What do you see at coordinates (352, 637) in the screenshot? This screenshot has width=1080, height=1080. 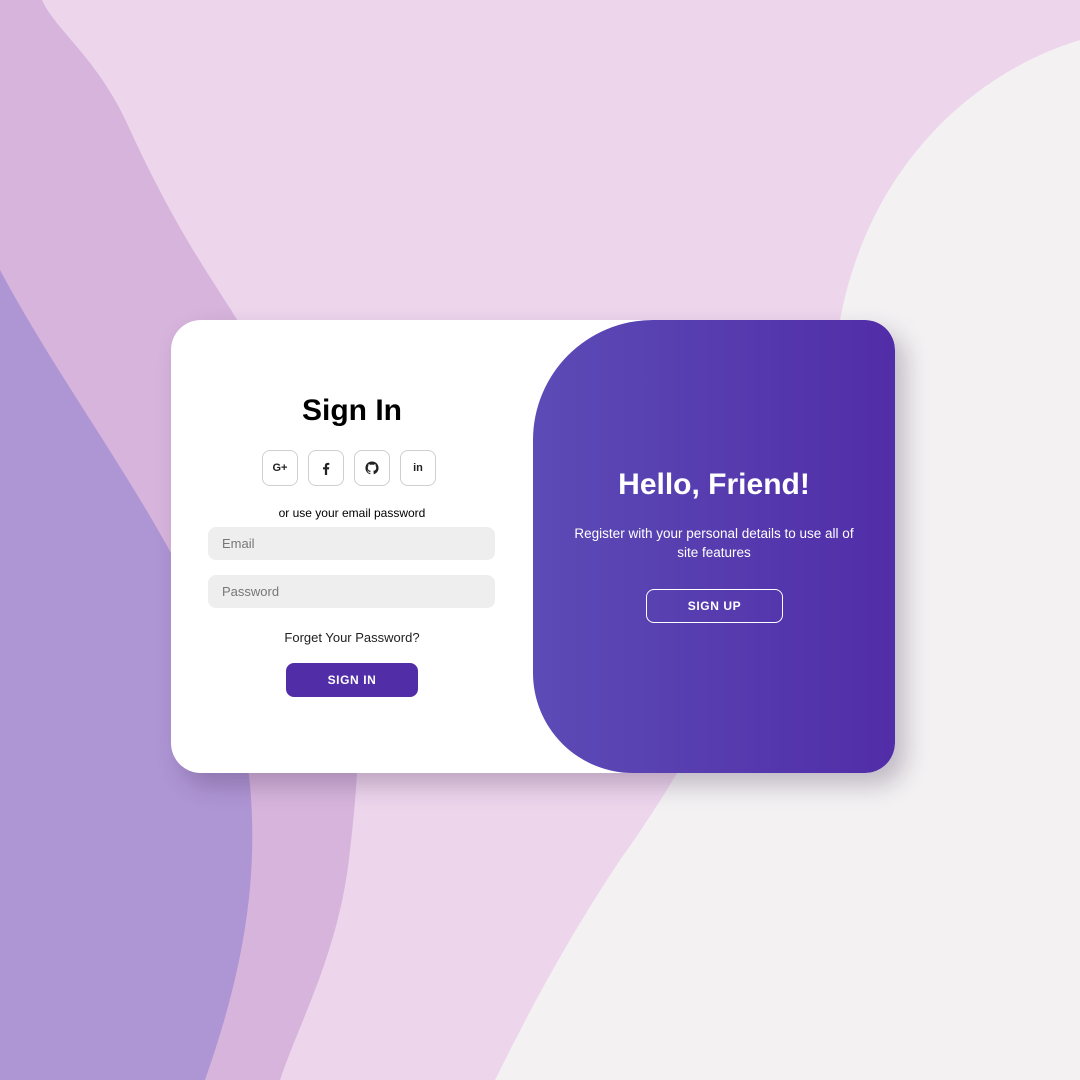 I see `forgot-password-link: Forget Your Password?` at bounding box center [352, 637].